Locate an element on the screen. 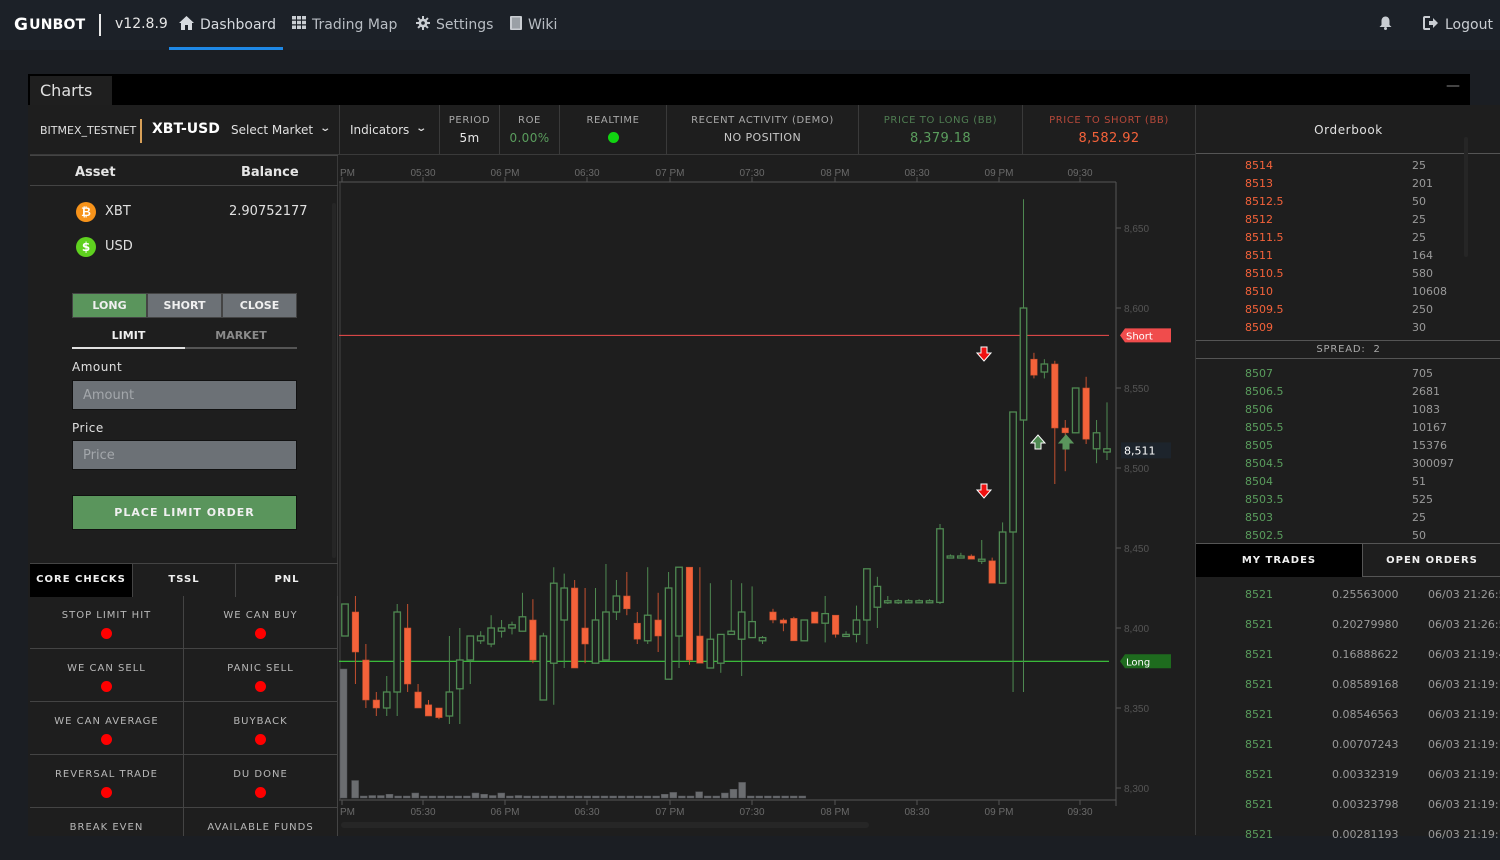 This screenshot has width=1500, height=860. x-tick-label-top: 07 PM is located at coordinates (670, 173).